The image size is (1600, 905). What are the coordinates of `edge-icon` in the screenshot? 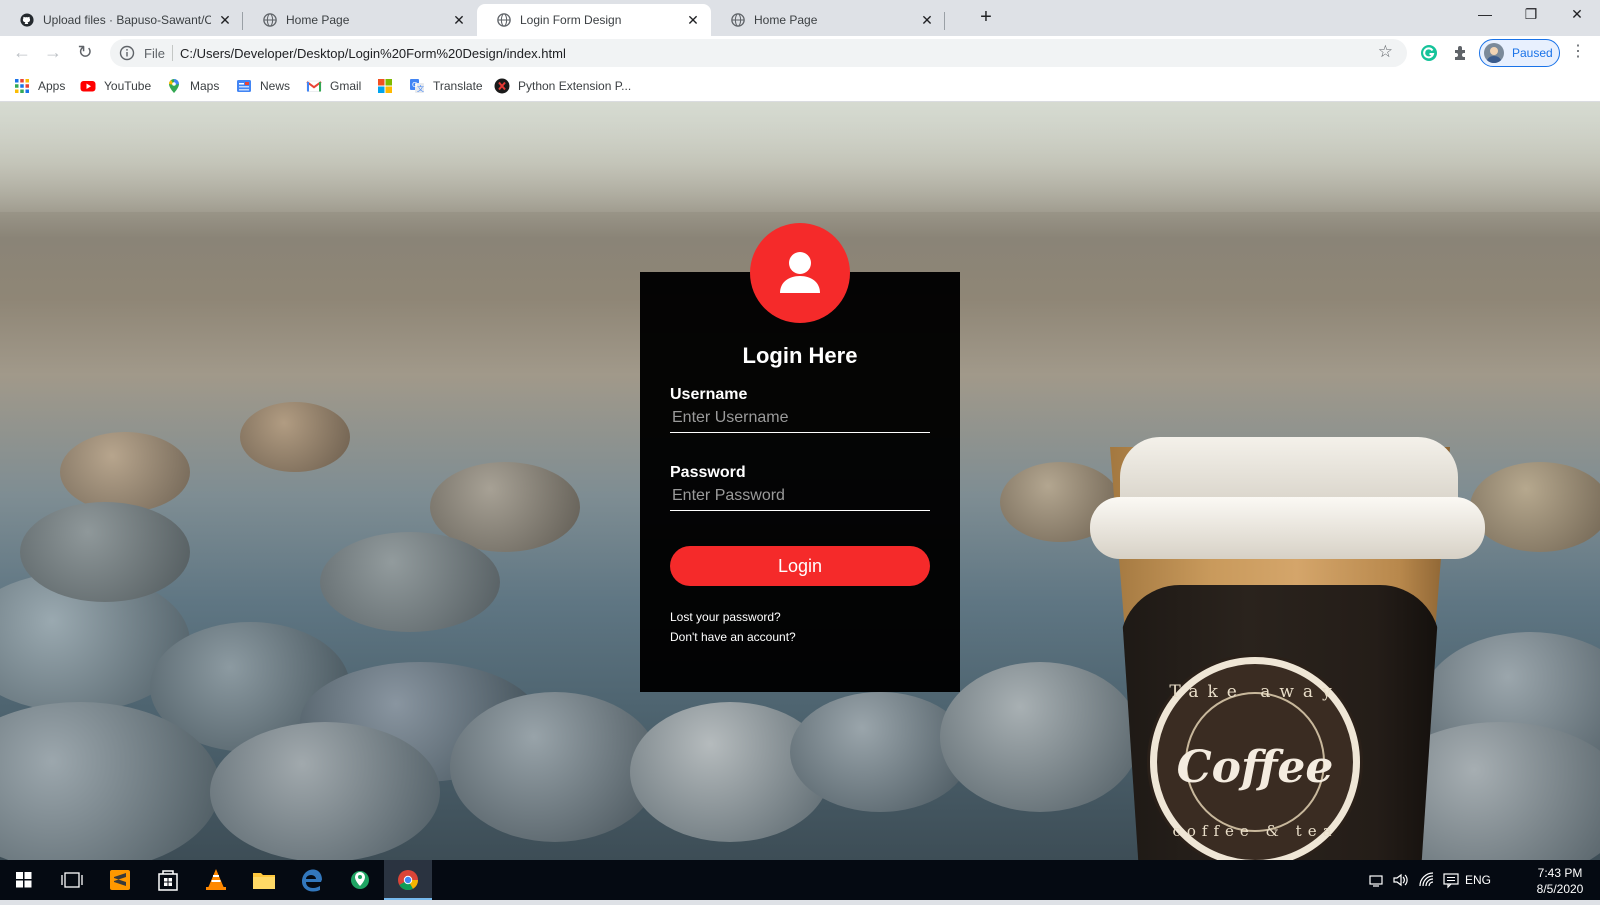 It's located at (312, 880).